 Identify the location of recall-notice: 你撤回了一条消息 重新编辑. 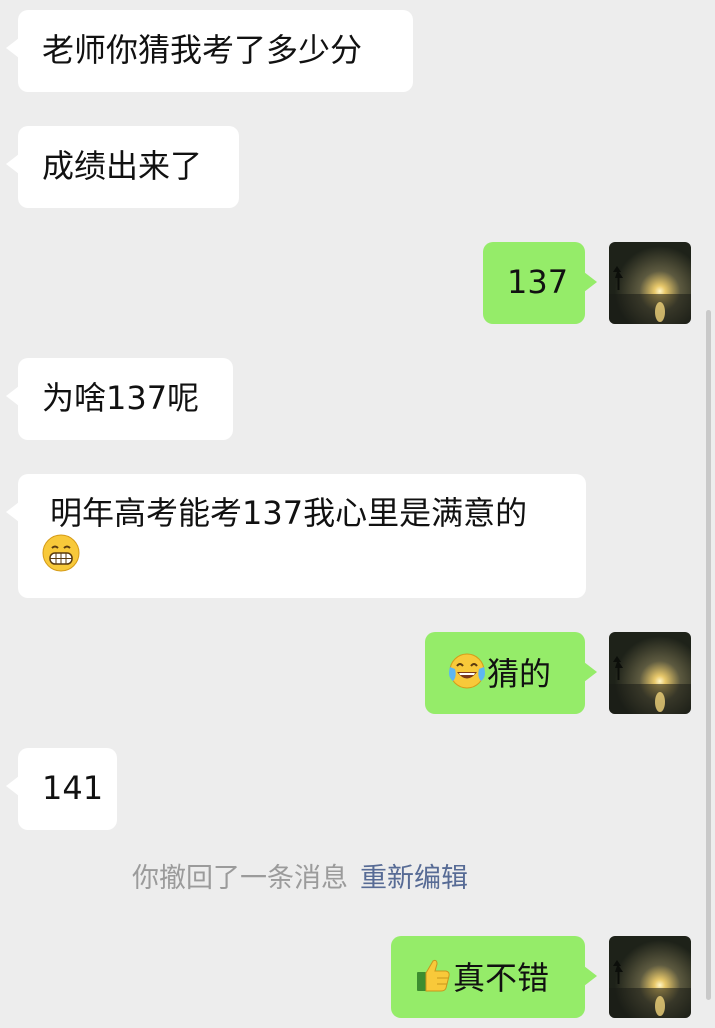
(300, 879).